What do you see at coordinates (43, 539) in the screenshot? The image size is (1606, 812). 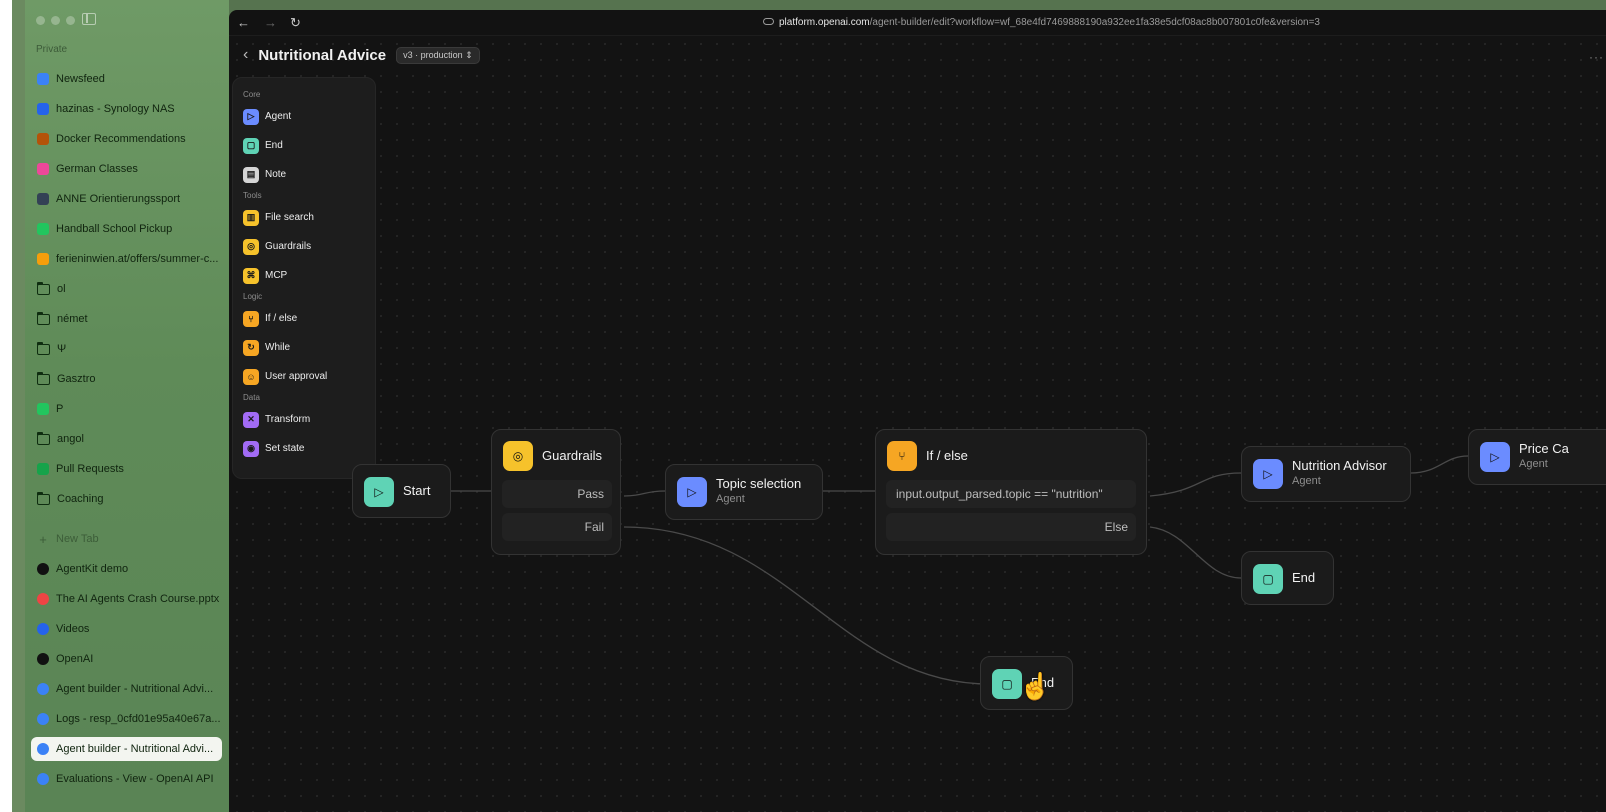 I see `plus-icon: +` at bounding box center [43, 539].